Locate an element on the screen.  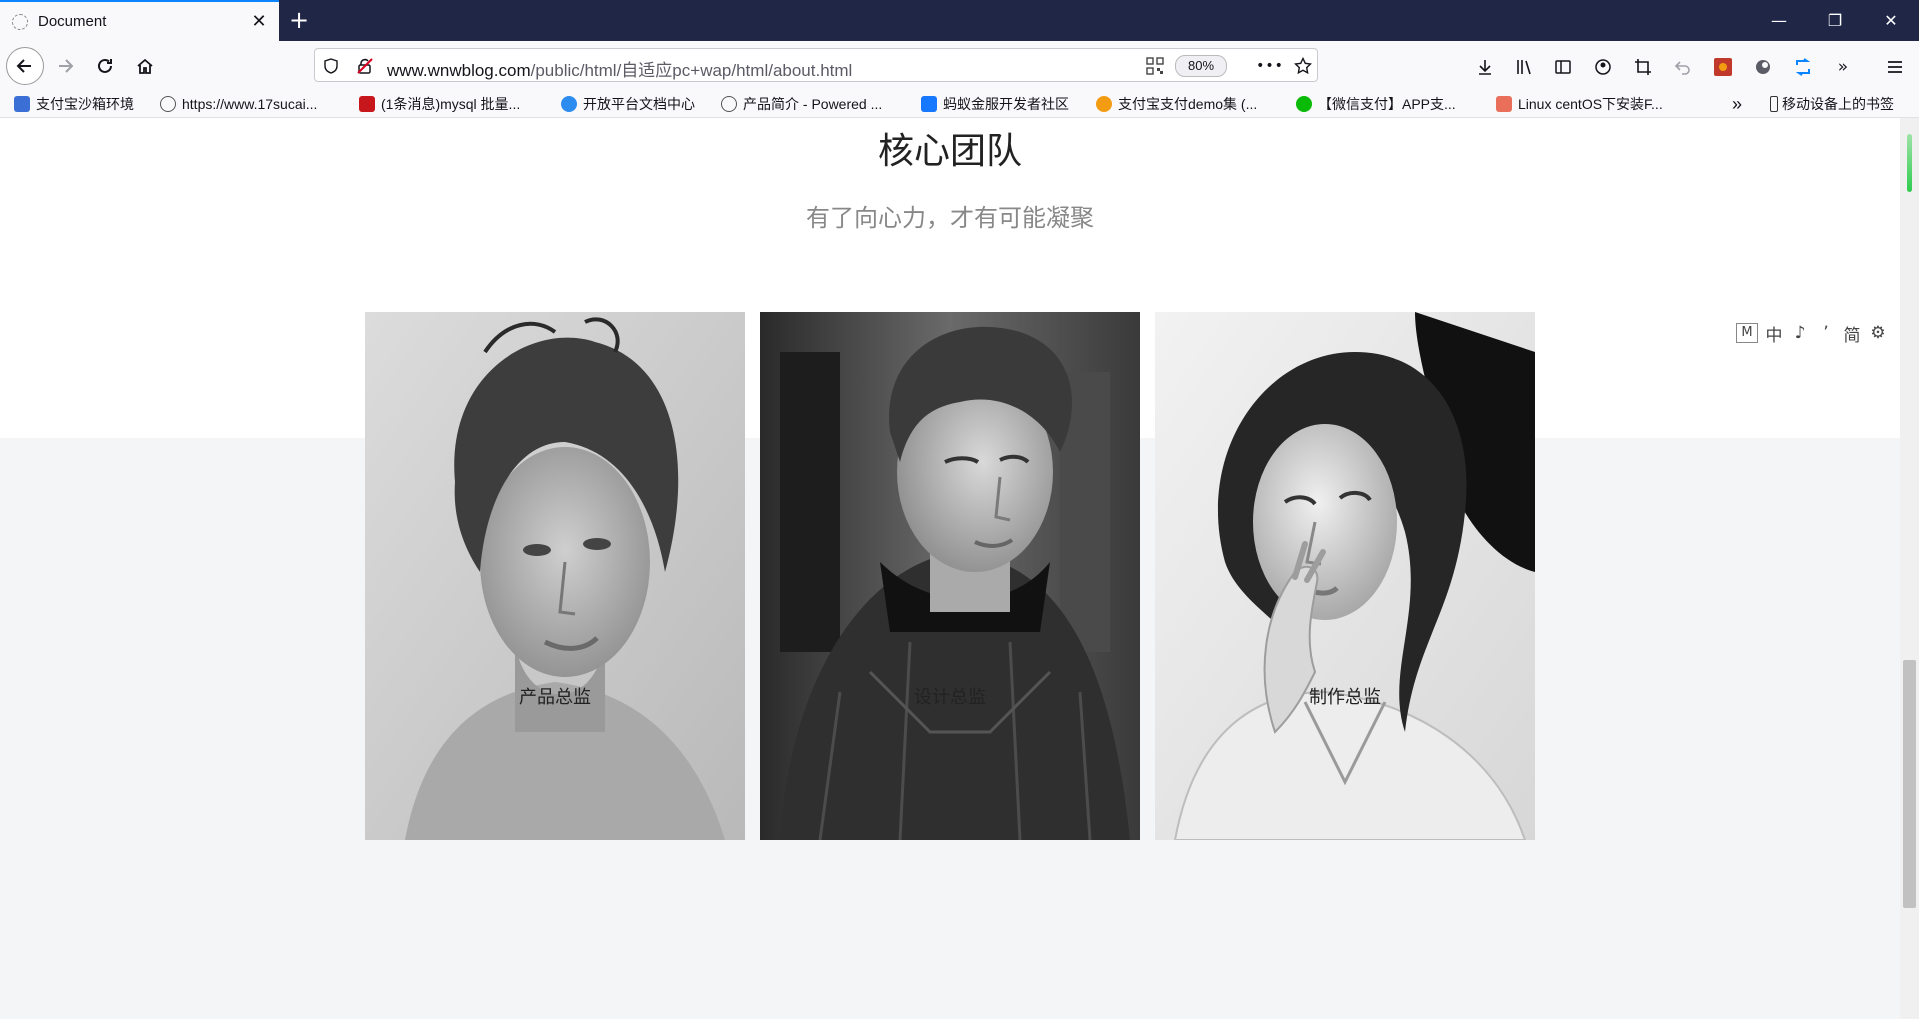
team-role-label: 产品总监 is located at coordinates (555, 697).